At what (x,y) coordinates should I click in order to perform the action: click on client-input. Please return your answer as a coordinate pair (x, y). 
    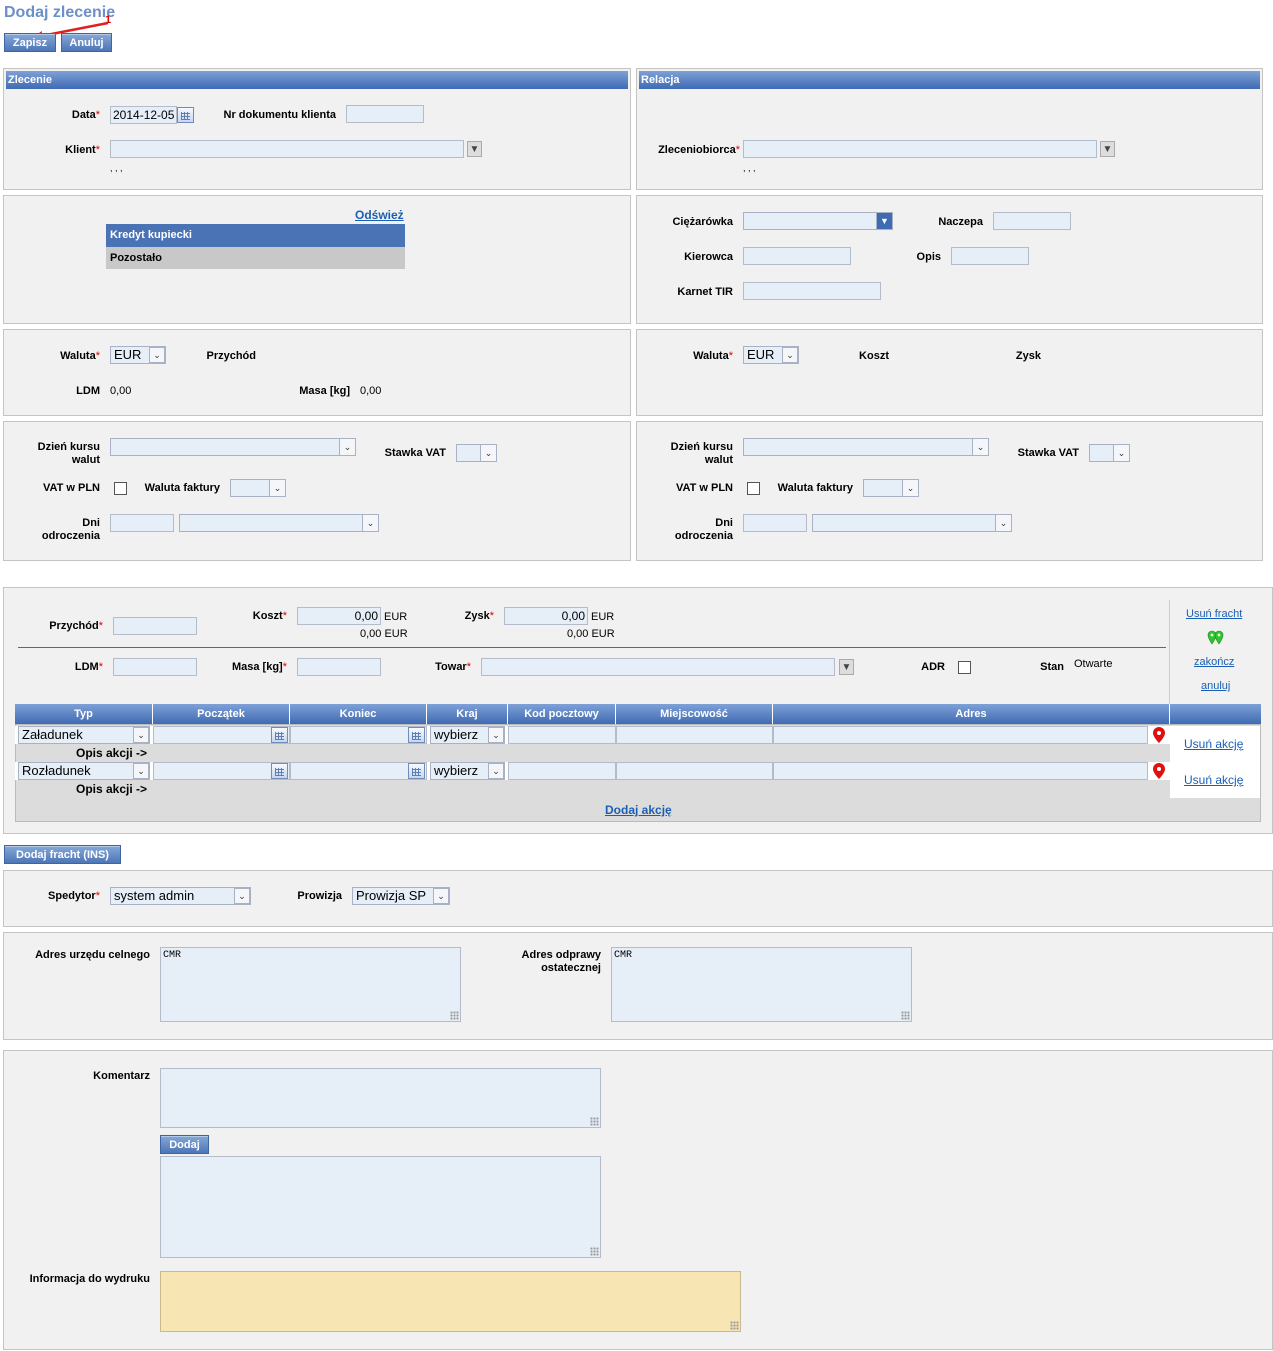
    Looking at the image, I should click on (287, 149).